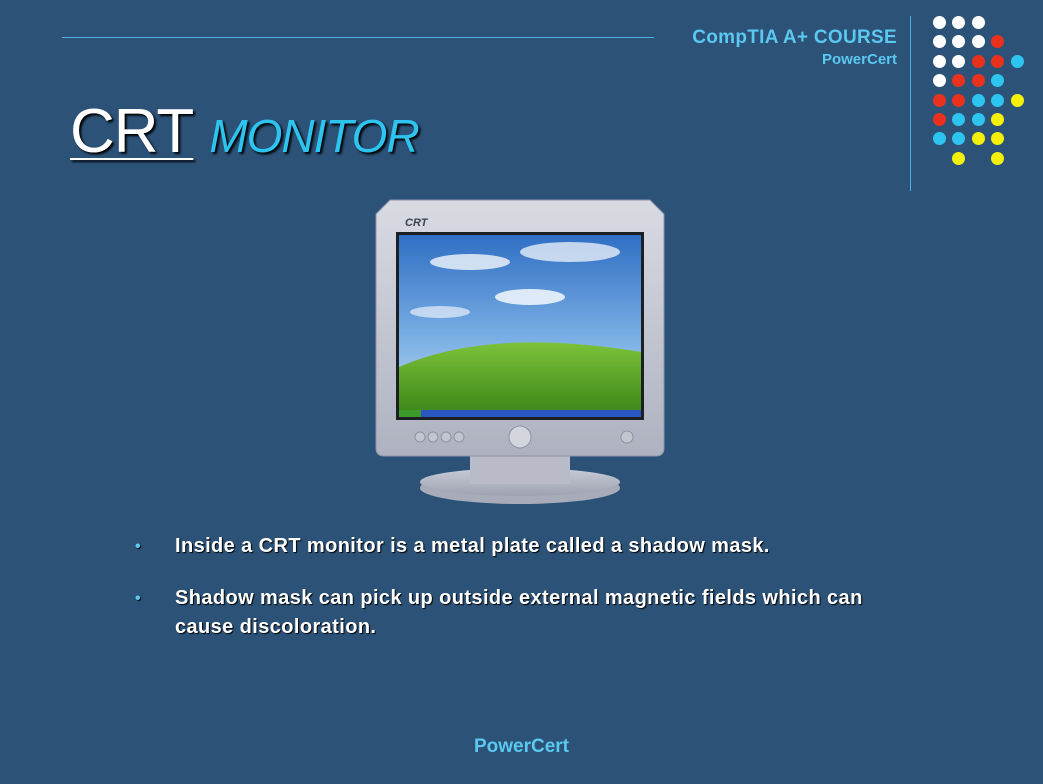  I want to click on crt-monitor-image: CRT, so click(520, 351).